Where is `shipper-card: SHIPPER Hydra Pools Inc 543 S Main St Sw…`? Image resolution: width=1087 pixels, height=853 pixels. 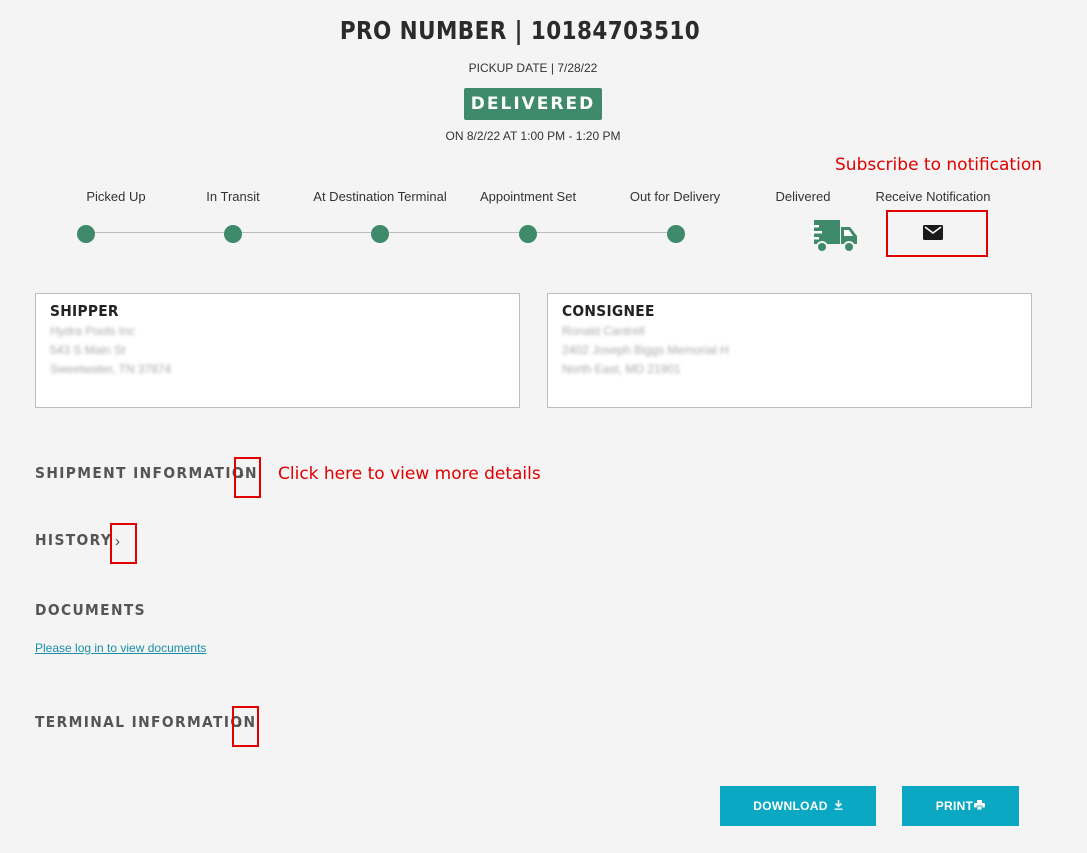
shipper-card: SHIPPER Hydra Pools Inc 543 S Main St Sw… is located at coordinates (277, 350).